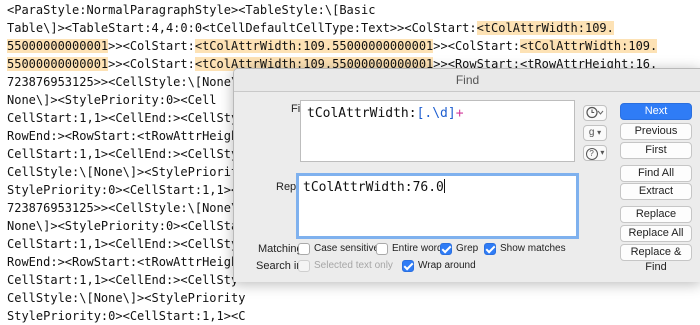 This screenshot has height=325, width=700. What do you see at coordinates (304, 266) in the screenshot?
I see `selected-text-only-checkbox` at bounding box center [304, 266].